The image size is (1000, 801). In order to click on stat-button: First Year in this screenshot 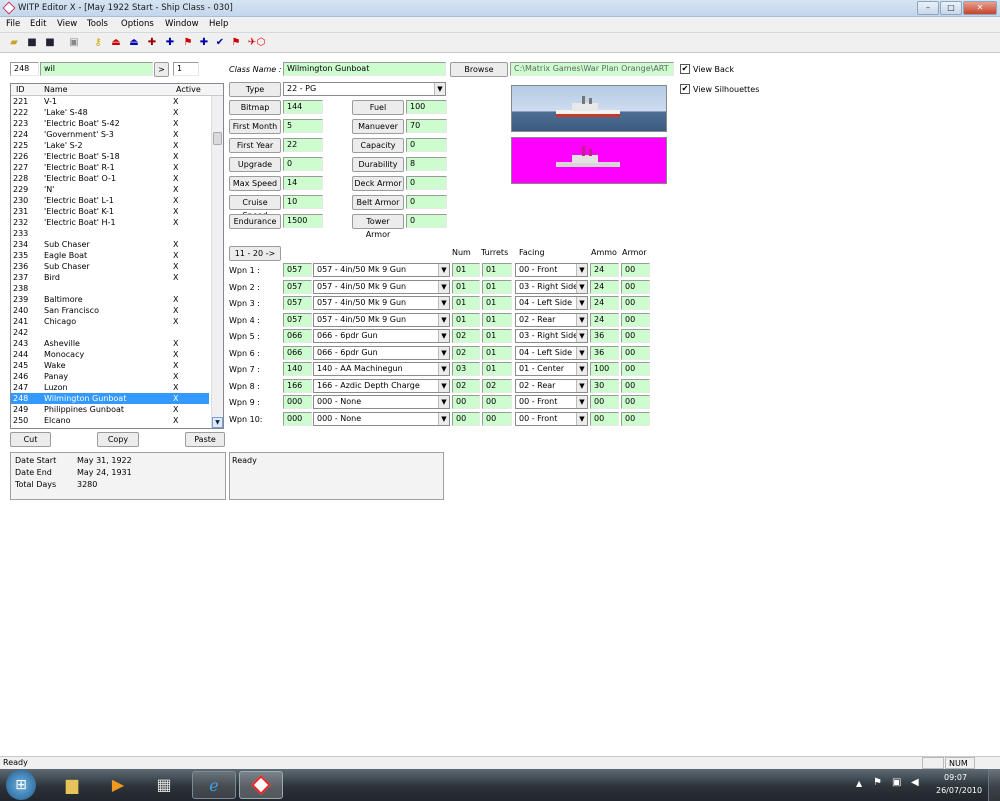, I will do `click(255, 145)`.